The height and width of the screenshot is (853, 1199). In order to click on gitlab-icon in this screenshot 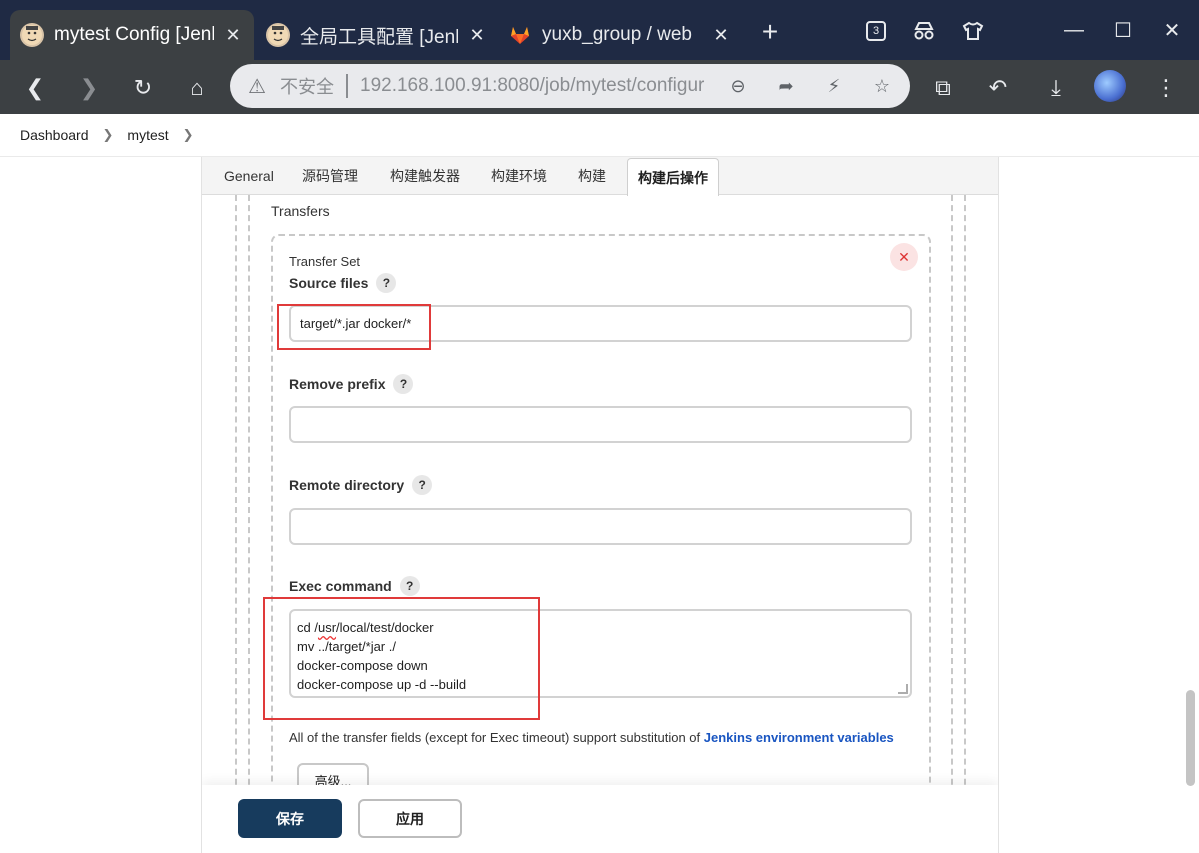, I will do `click(520, 35)`.